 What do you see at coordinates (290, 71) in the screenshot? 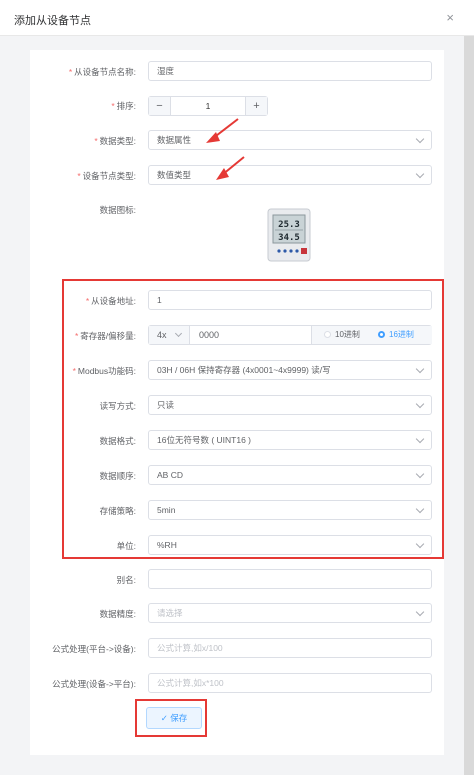
I see `name-input: 湿度` at bounding box center [290, 71].